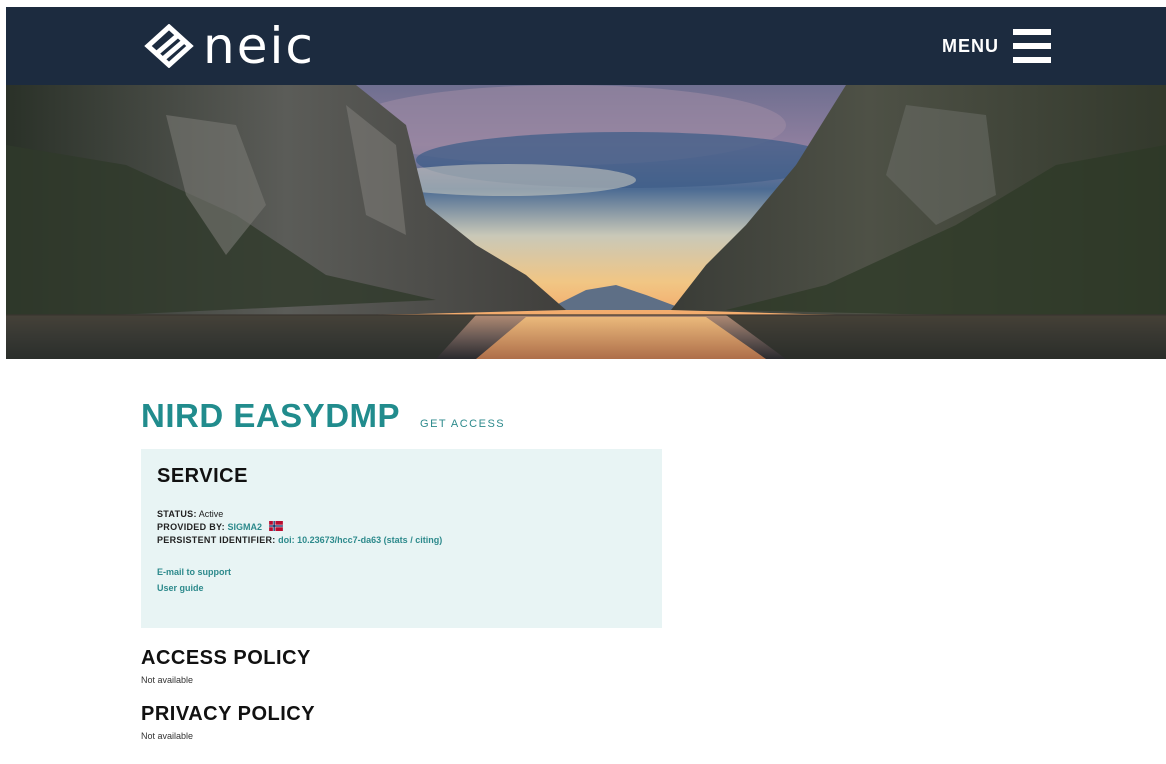 The height and width of the screenshot is (764, 1166). What do you see at coordinates (401, 514) in the screenshot?
I see `status-row: STATUS: Active` at bounding box center [401, 514].